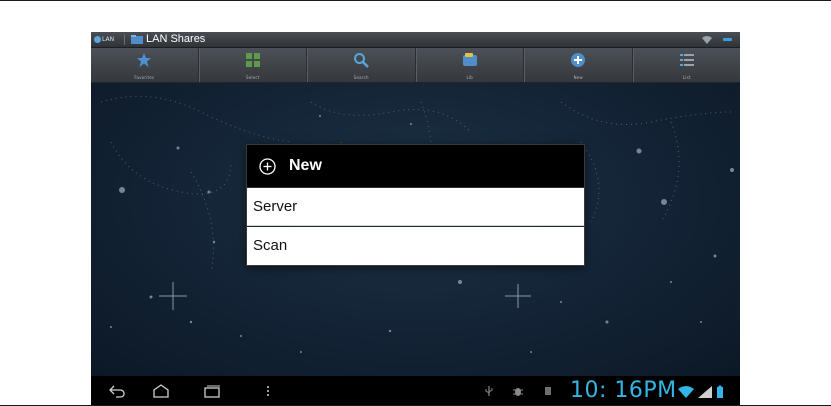  Describe the element at coordinates (686, 60) in the screenshot. I see `list-icon` at that location.